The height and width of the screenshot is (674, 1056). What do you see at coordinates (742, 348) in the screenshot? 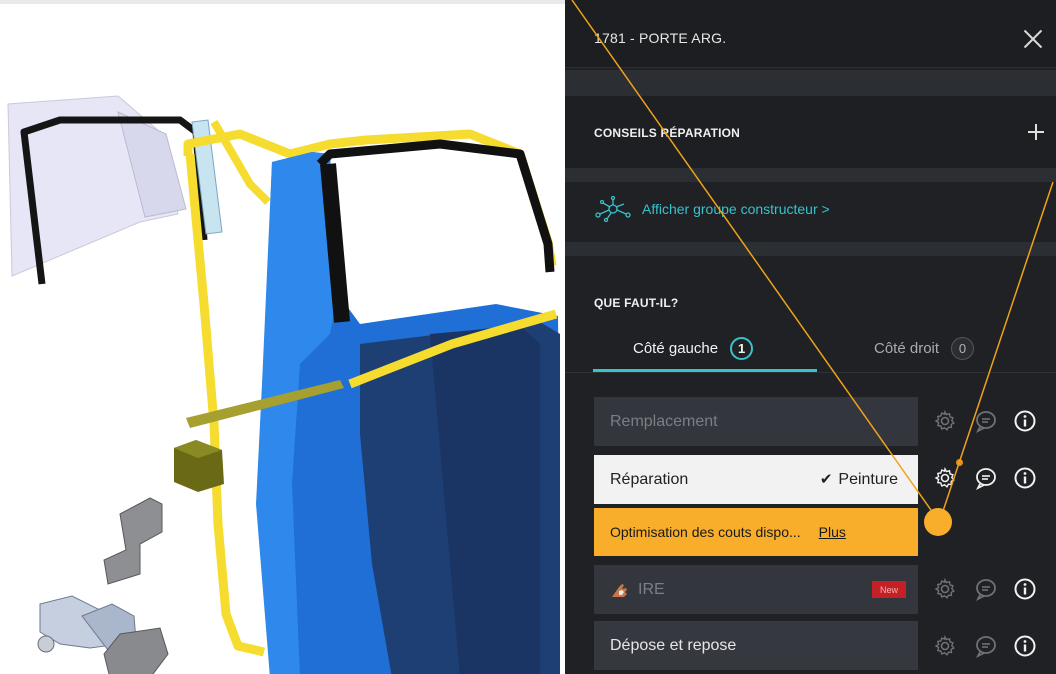
I see `count-badge: 1` at bounding box center [742, 348].